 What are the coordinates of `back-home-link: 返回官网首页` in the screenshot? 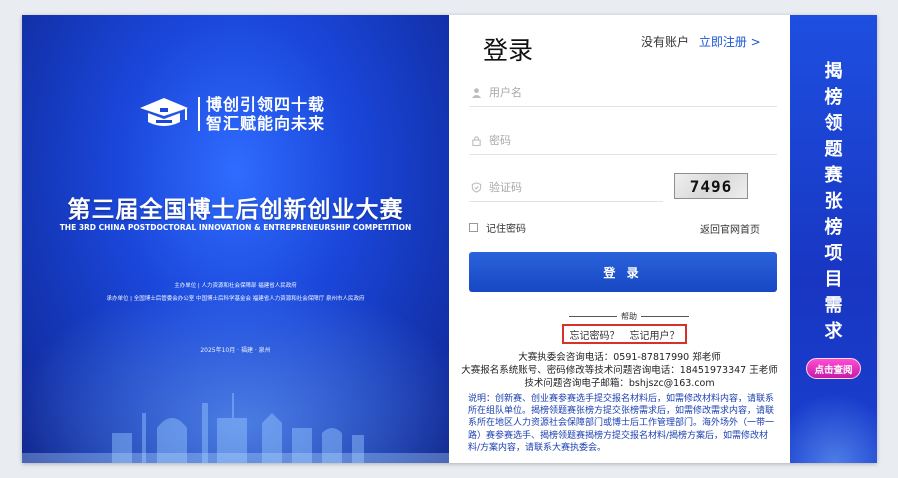 It's located at (730, 228).